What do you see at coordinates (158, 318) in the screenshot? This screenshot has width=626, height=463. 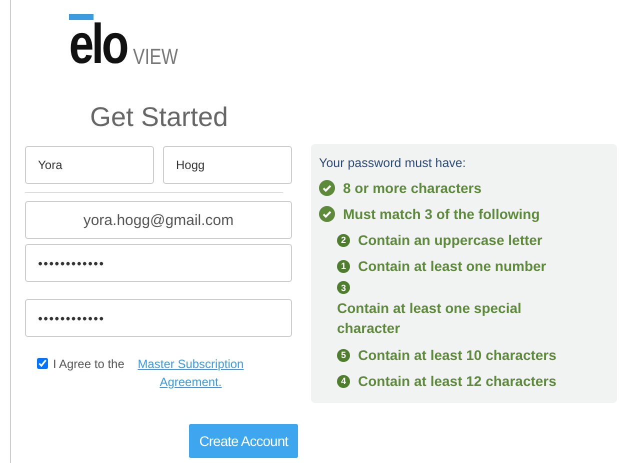 I see `confirm-password-field: ••••••••••••` at bounding box center [158, 318].